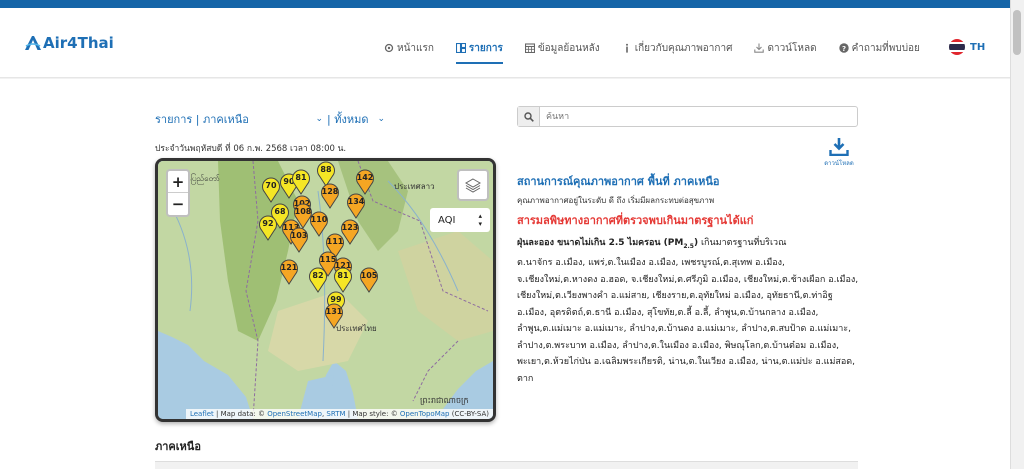 The height and width of the screenshot is (469, 1024). I want to click on logo-a-icon, so click(33, 43).